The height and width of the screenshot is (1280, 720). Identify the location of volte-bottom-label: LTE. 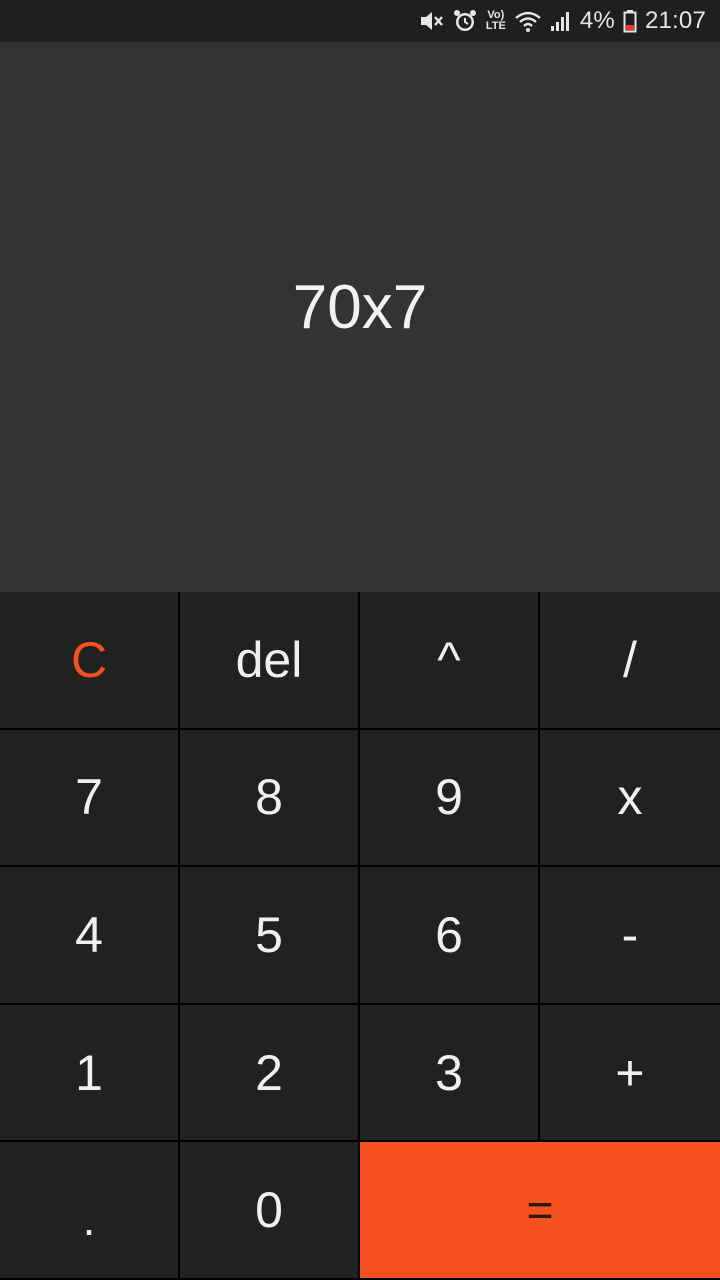
(495, 26).